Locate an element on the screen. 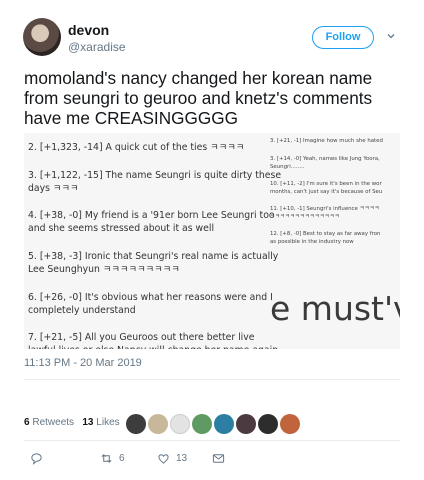 This screenshot has width=424, height=480. user-handle: @xaradise is located at coordinates (97, 47).